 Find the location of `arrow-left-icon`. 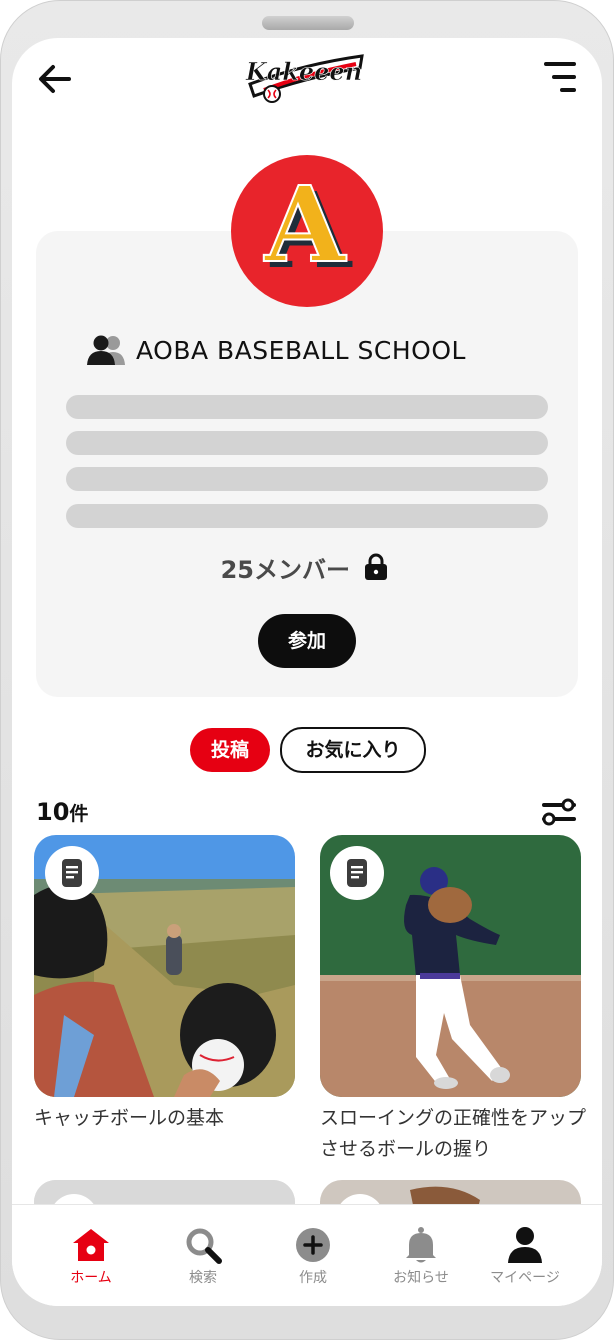

arrow-left-icon is located at coordinates (55, 79).